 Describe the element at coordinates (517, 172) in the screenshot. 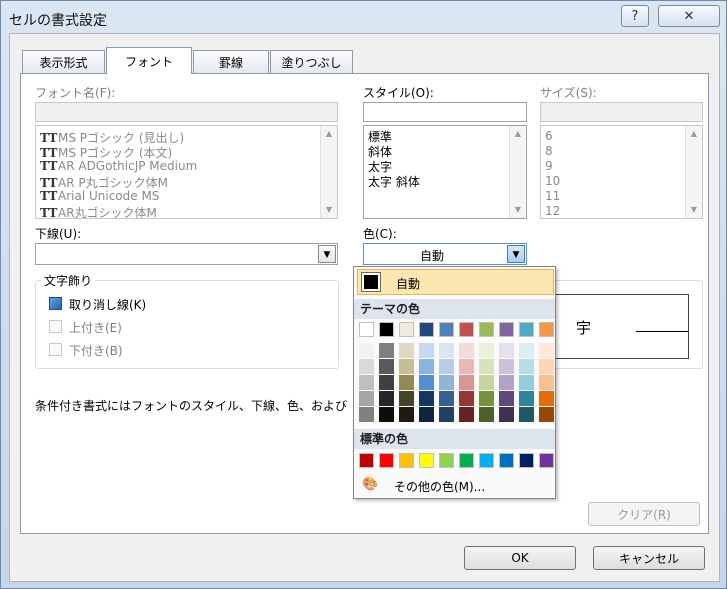

I see `font-style-scrollbar: ▲ ▼` at that location.